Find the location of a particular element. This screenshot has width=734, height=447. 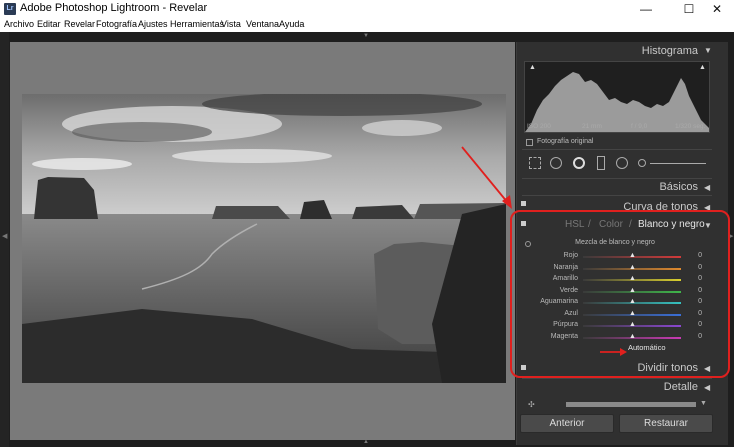

left-panel-toggle-icon: ◀ is located at coordinates (4, 236).